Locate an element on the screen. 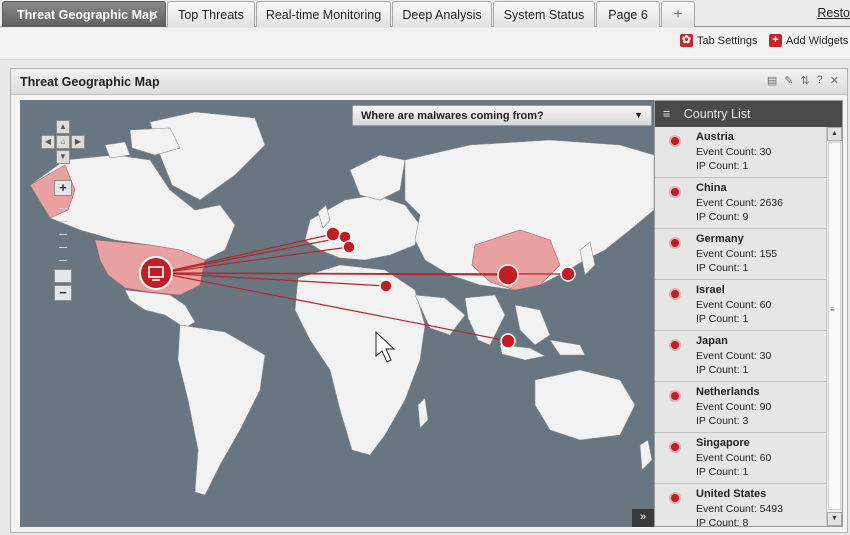 The width and height of the screenshot is (850, 535). country-list-scrollbar: ▲ ≡ ▼ is located at coordinates (834, 326).